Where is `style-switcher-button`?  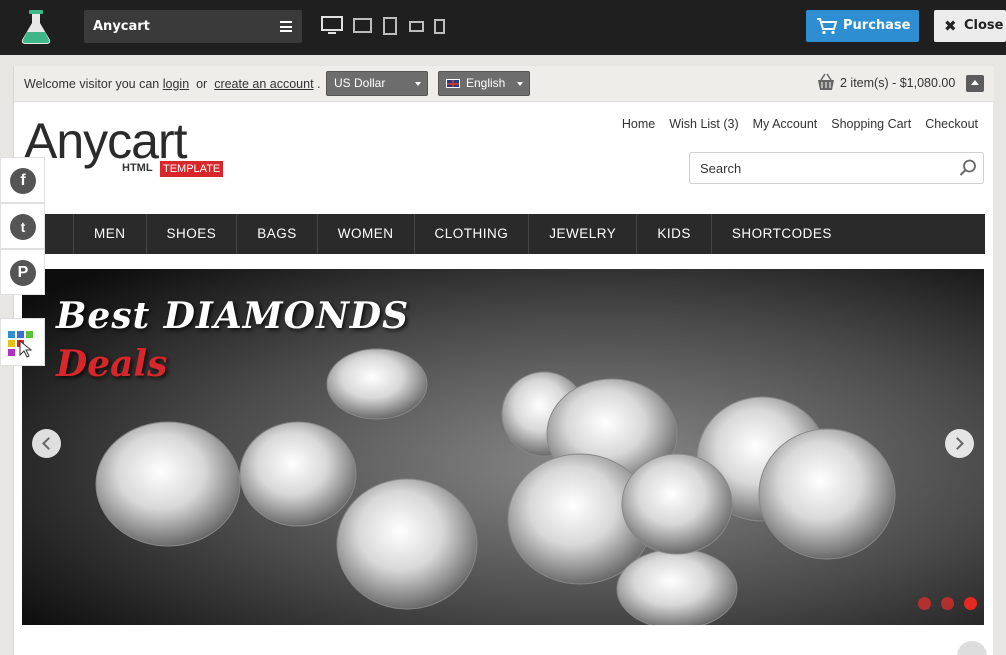
style-switcher-button is located at coordinates (22, 342).